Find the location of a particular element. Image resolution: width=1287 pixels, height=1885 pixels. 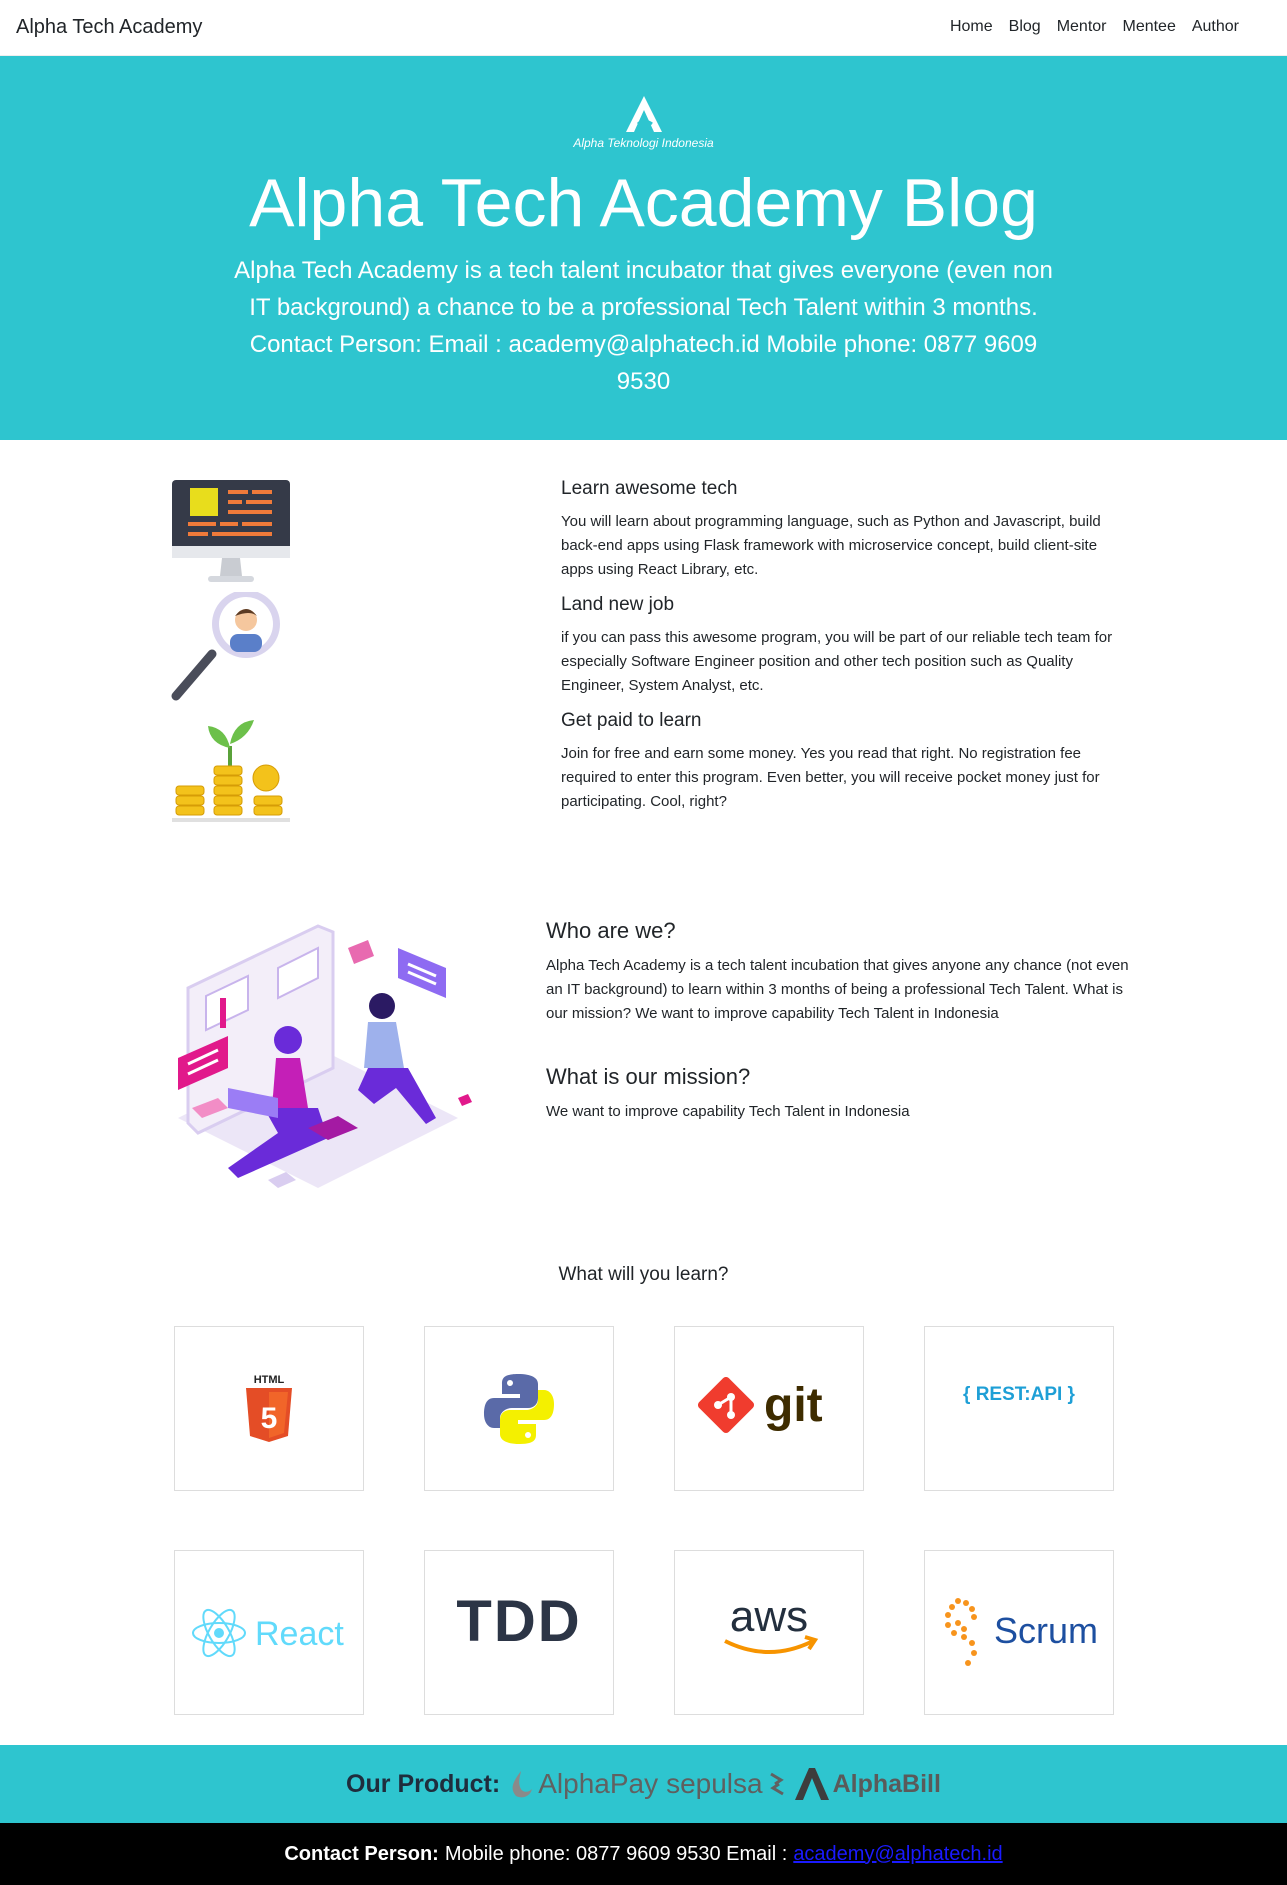

nav-mentor: Mentor is located at coordinates (1082, 27).